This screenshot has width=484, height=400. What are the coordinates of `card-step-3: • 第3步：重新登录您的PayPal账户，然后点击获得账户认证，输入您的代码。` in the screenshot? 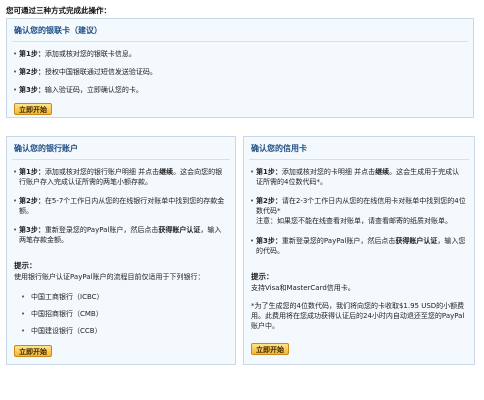 It's located at (358, 246).